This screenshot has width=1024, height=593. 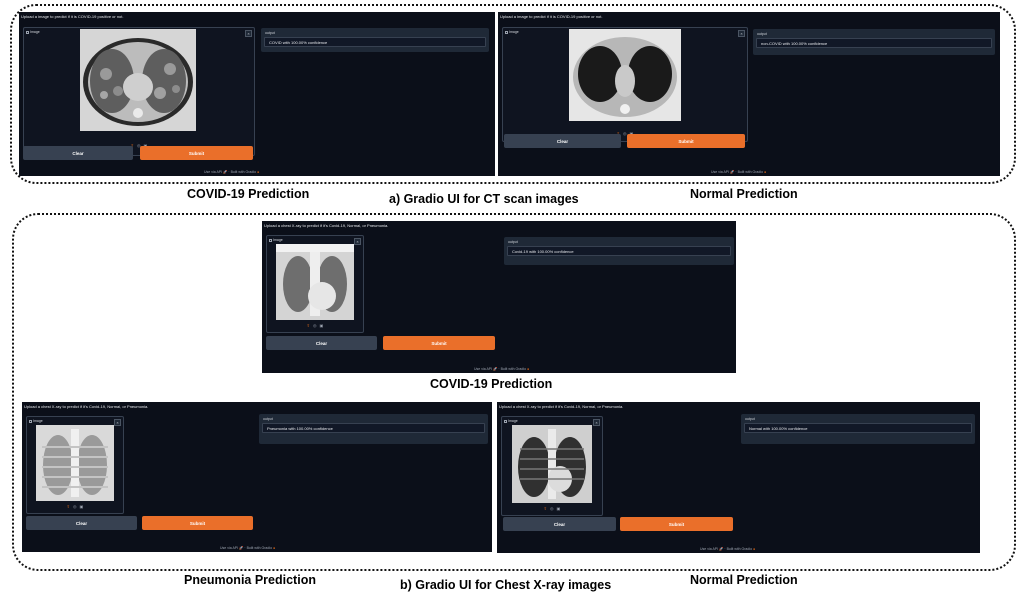 I want to click on output-value: Pneumonia with 100.00% confidence, so click(x=373, y=428).